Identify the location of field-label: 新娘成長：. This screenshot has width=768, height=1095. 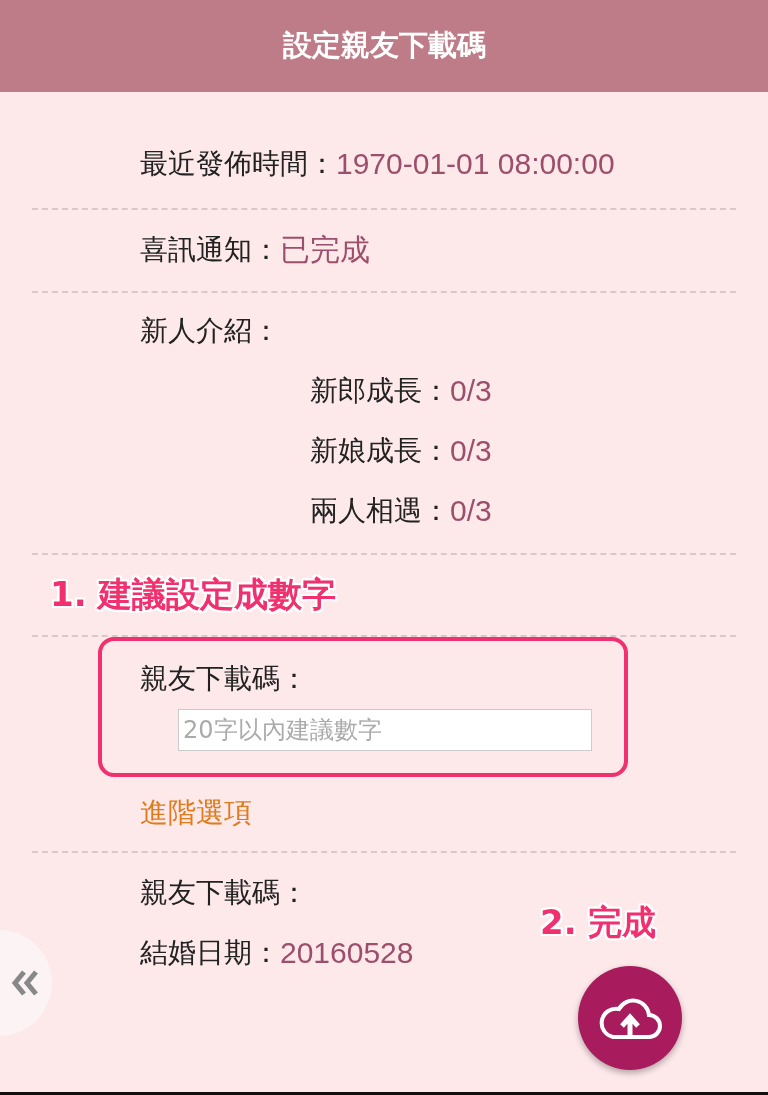
(380, 451).